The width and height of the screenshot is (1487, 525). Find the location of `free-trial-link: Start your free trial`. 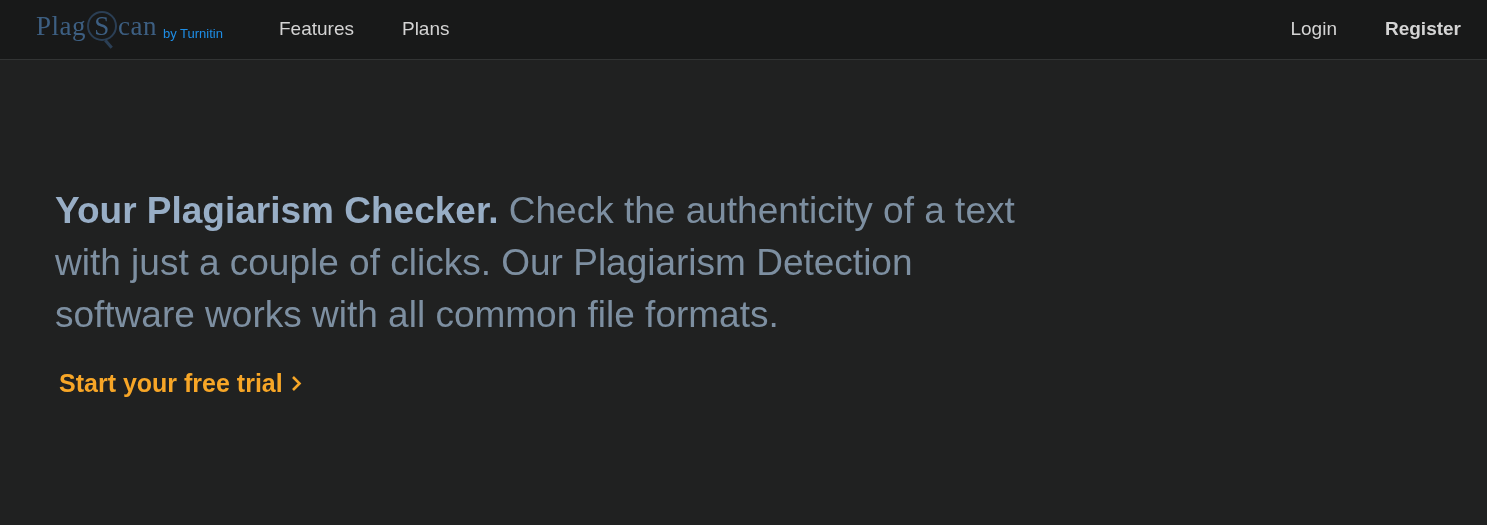

free-trial-link: Start your free trial is located at coordinates (180, 384).